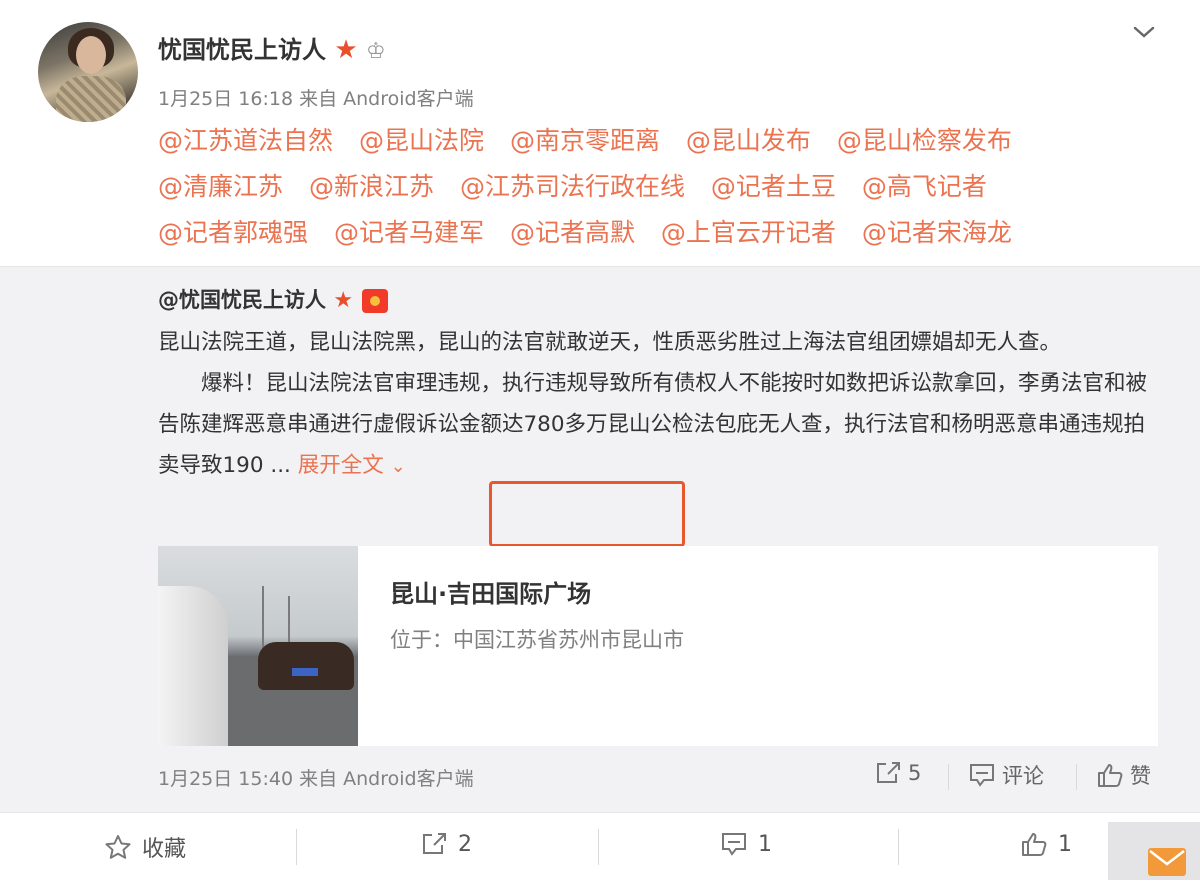 The image size is (1200, 881). I want to click on repost-meta: 1月25日 15:40 来自 Android客户端, so click(316, 779).